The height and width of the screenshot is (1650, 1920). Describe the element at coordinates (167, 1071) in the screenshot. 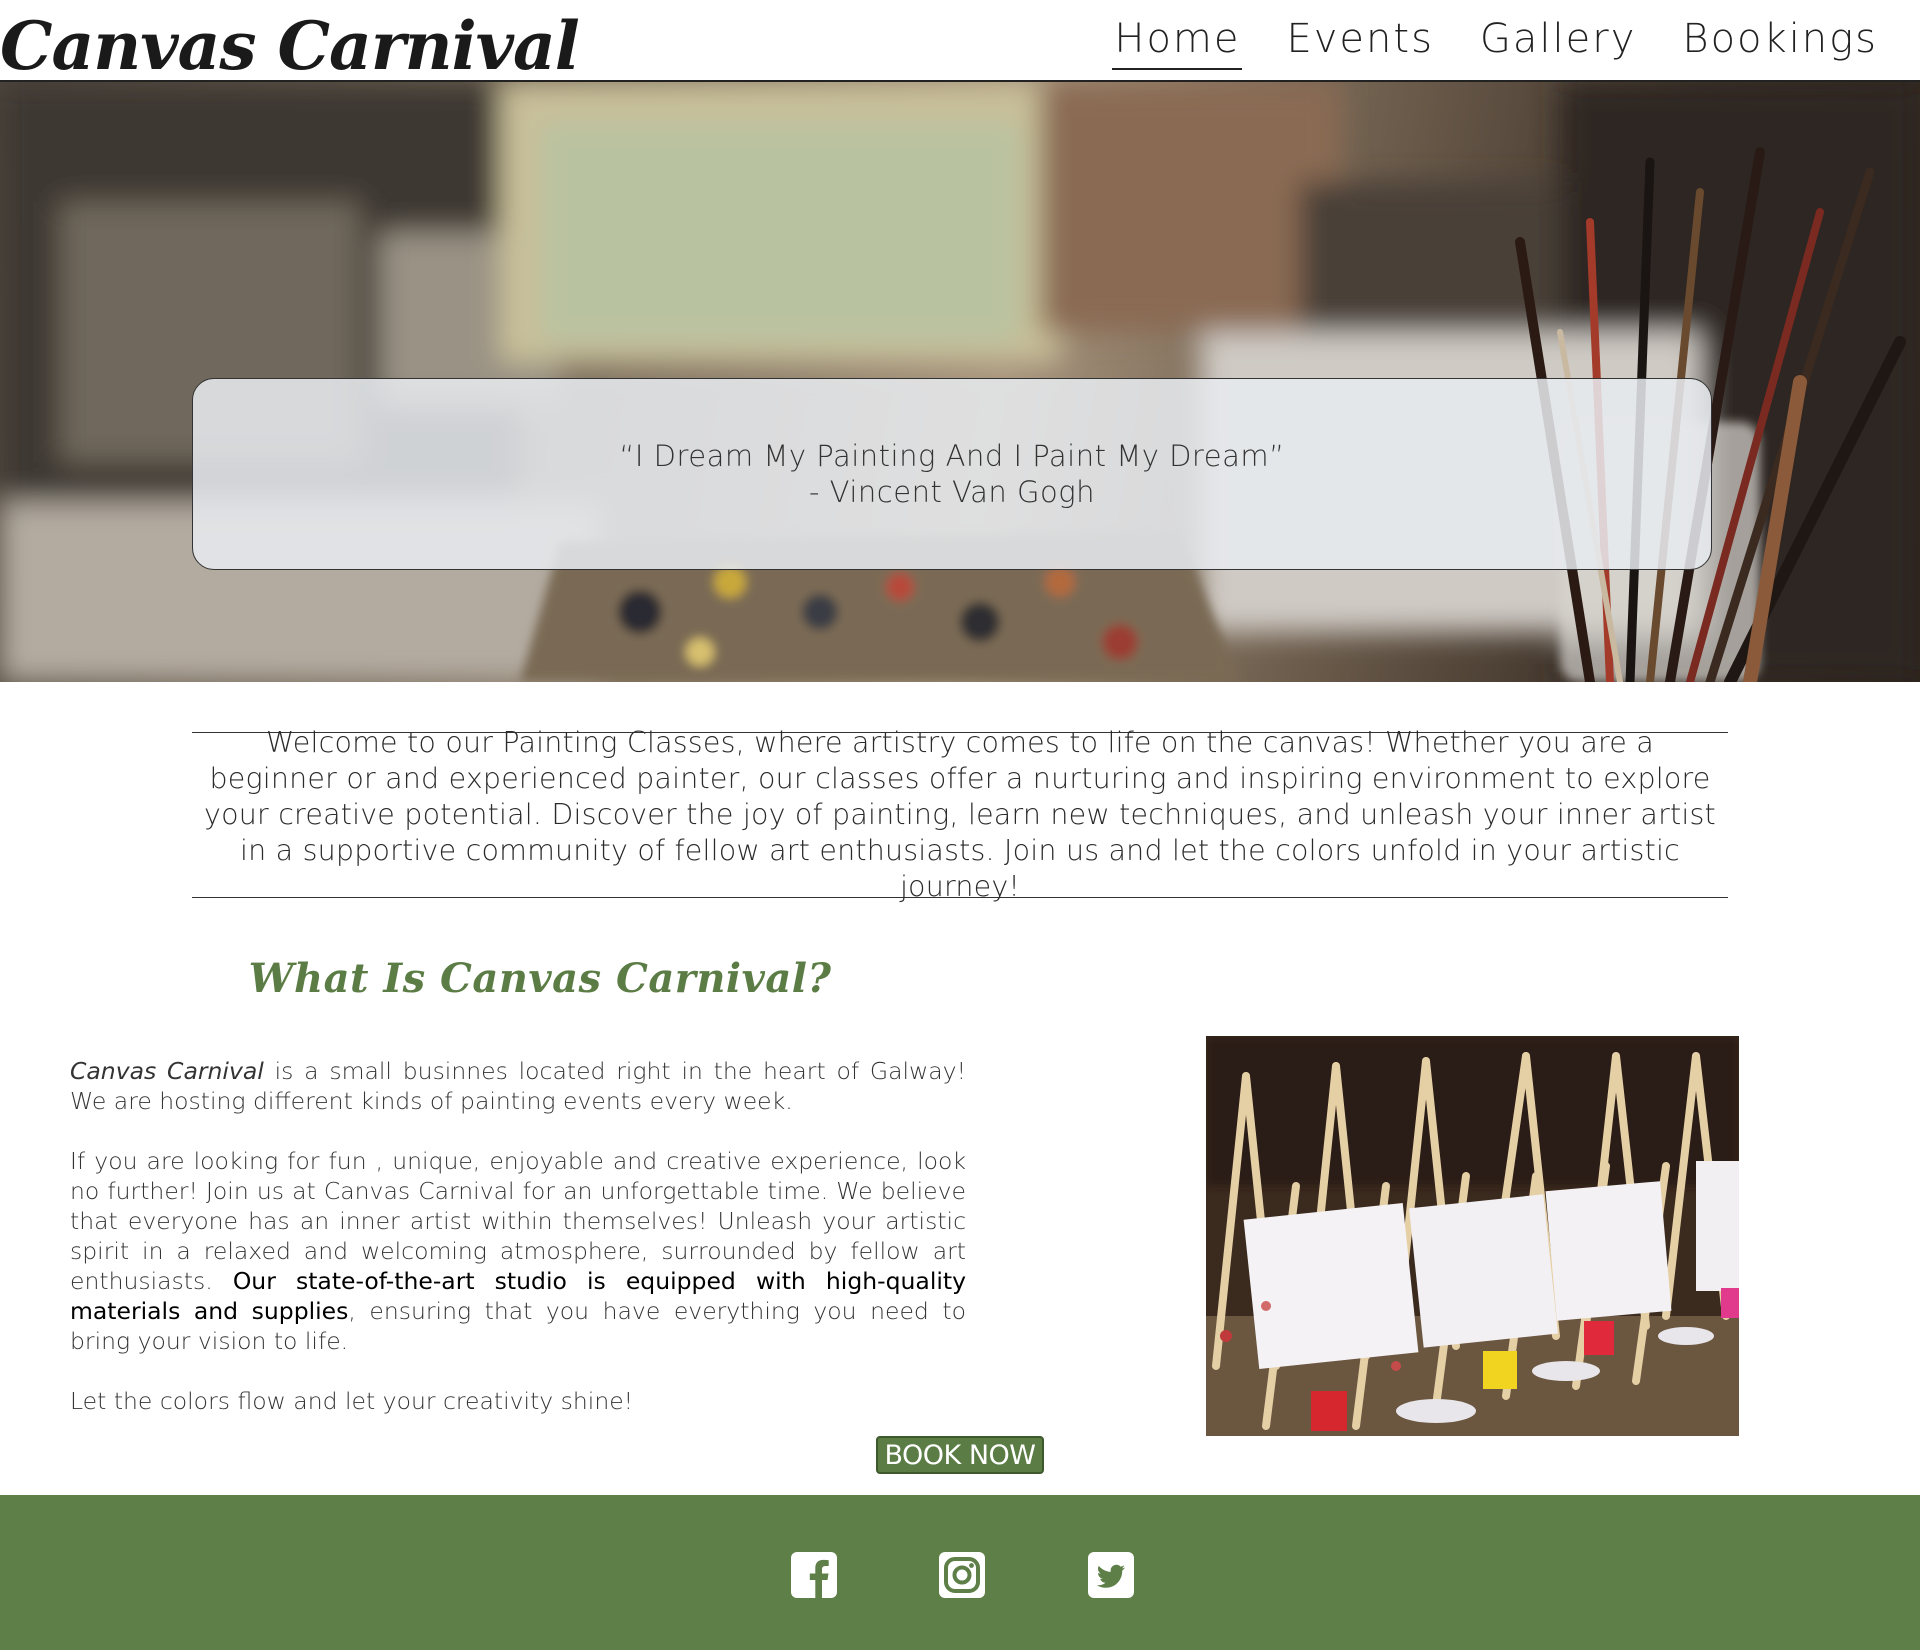

I see `about-brand-name: Canvas Carnival` at that location.